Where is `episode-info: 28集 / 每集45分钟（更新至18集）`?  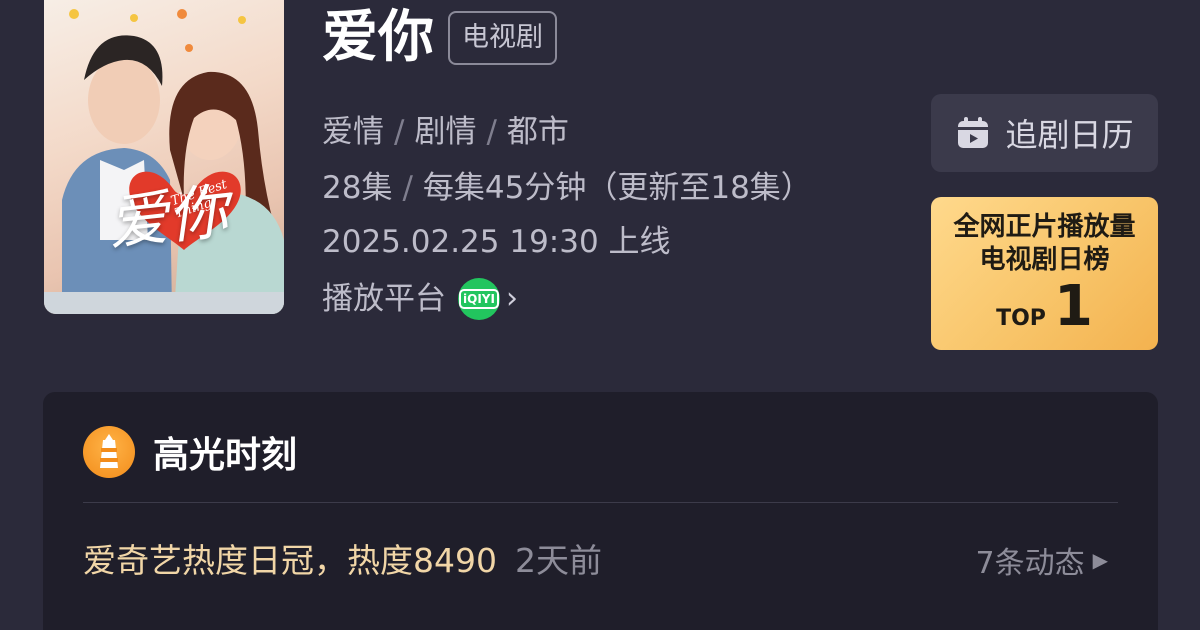
episode-info: 28集 / 每集45分钟（更新至18集） is located at coordinates (567, 188).